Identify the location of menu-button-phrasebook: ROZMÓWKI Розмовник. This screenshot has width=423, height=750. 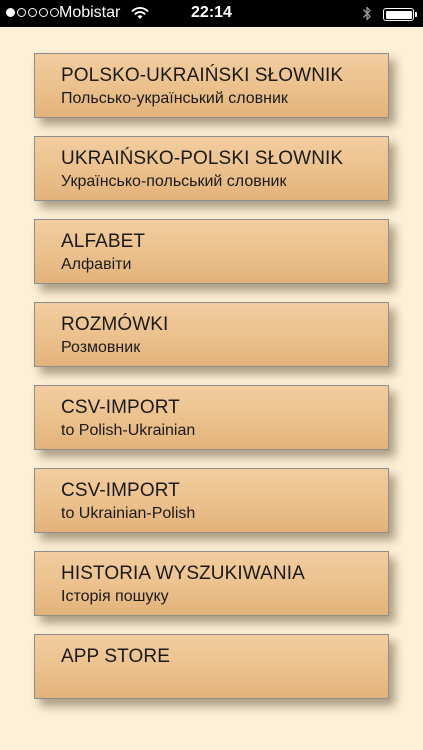
(211, 334).